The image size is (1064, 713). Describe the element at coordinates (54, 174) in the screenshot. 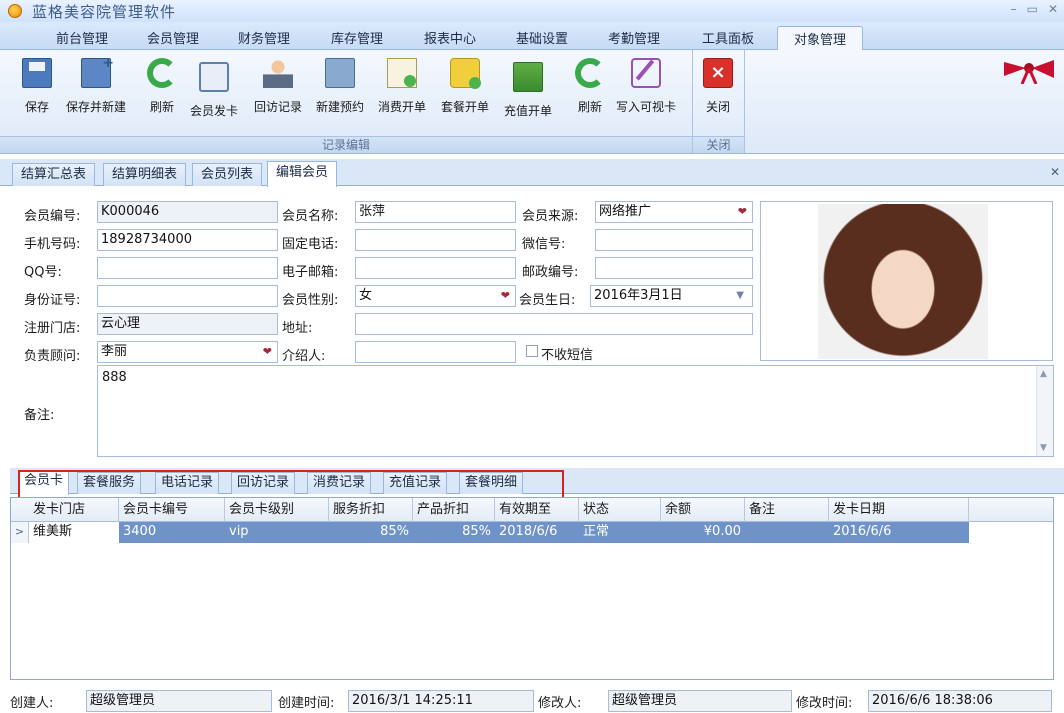

I see `tab-settlement-summary: 结算汇总表` at that location.